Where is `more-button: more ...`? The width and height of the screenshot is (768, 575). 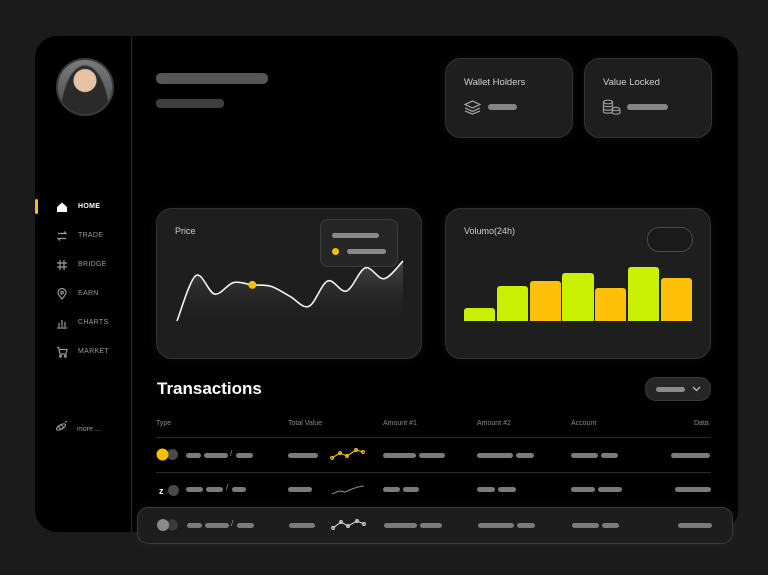
more-button: more ... is located at coordinates (78, 429).